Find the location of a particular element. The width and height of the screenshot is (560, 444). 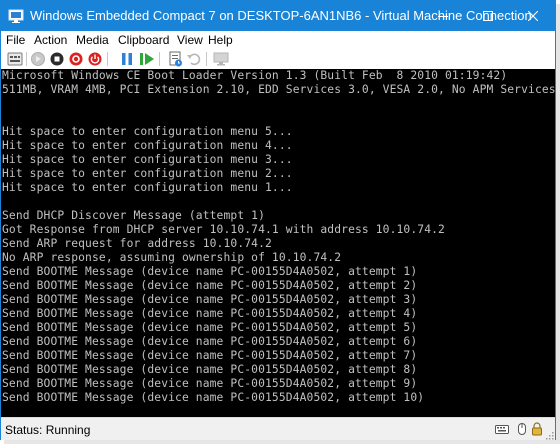

maximize-button is located at coordinates (487, 16).